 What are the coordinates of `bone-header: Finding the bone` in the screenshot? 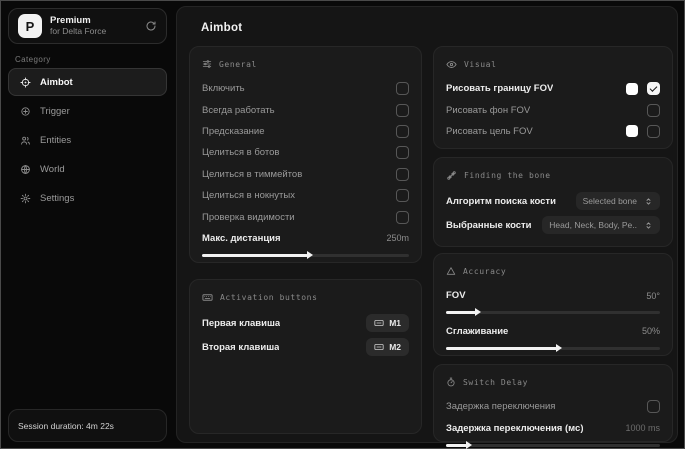 It's located at (553, 175).